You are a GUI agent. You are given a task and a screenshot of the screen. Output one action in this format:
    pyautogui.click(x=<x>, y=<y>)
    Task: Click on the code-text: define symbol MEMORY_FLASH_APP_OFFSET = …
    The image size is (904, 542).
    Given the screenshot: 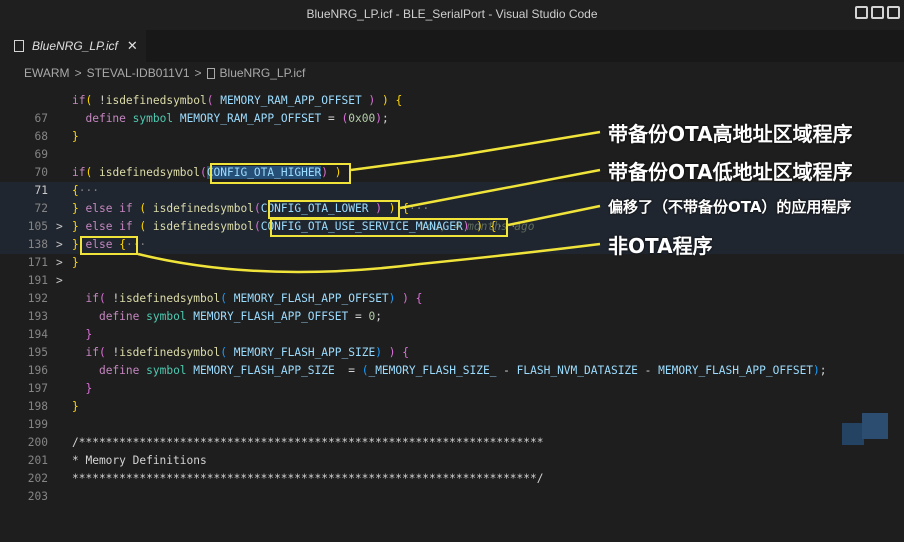 What is the action you would take?
    pyautogui.click(x=240, y=316)
    